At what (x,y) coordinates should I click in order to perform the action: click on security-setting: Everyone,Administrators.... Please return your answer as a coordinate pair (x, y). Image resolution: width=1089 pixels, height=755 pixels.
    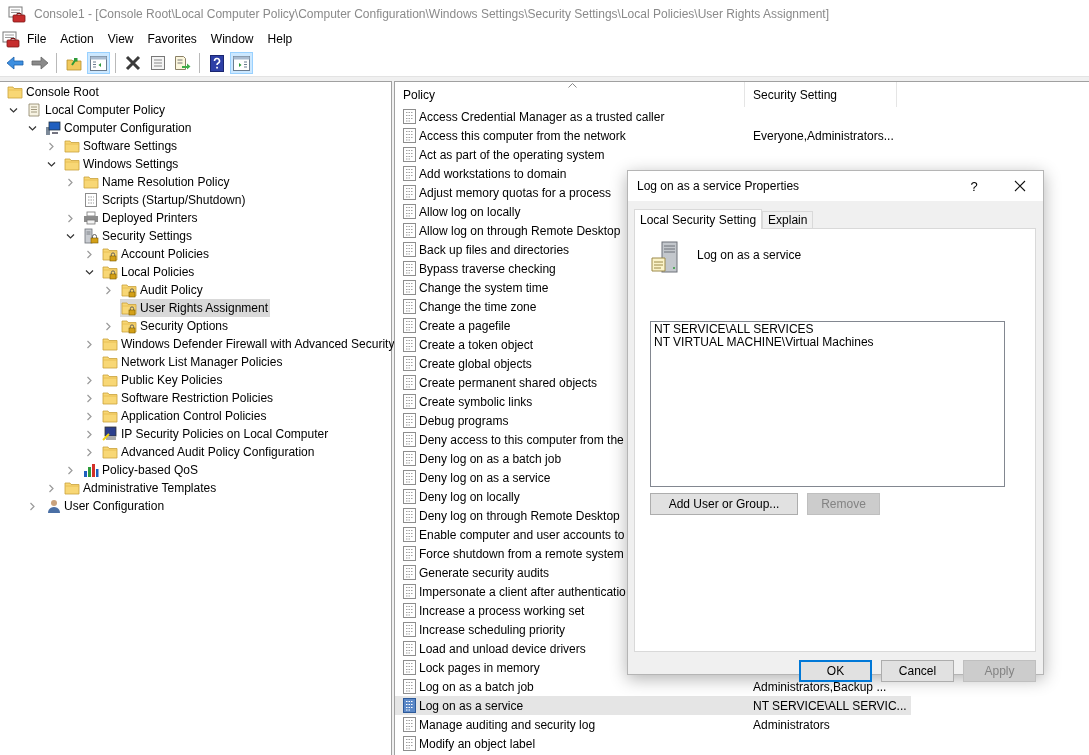
    Looking at the image, I should click on (823, 135).